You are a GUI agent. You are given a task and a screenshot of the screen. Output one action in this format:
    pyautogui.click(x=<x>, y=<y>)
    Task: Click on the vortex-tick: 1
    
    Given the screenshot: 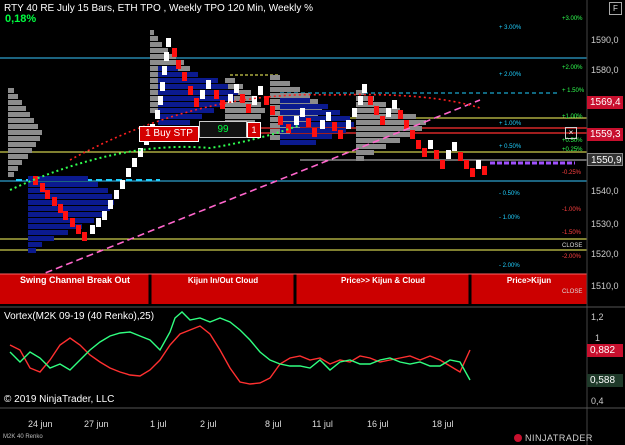 What is the action you would take?
    pyautogui.click(x=598, y=338)
    